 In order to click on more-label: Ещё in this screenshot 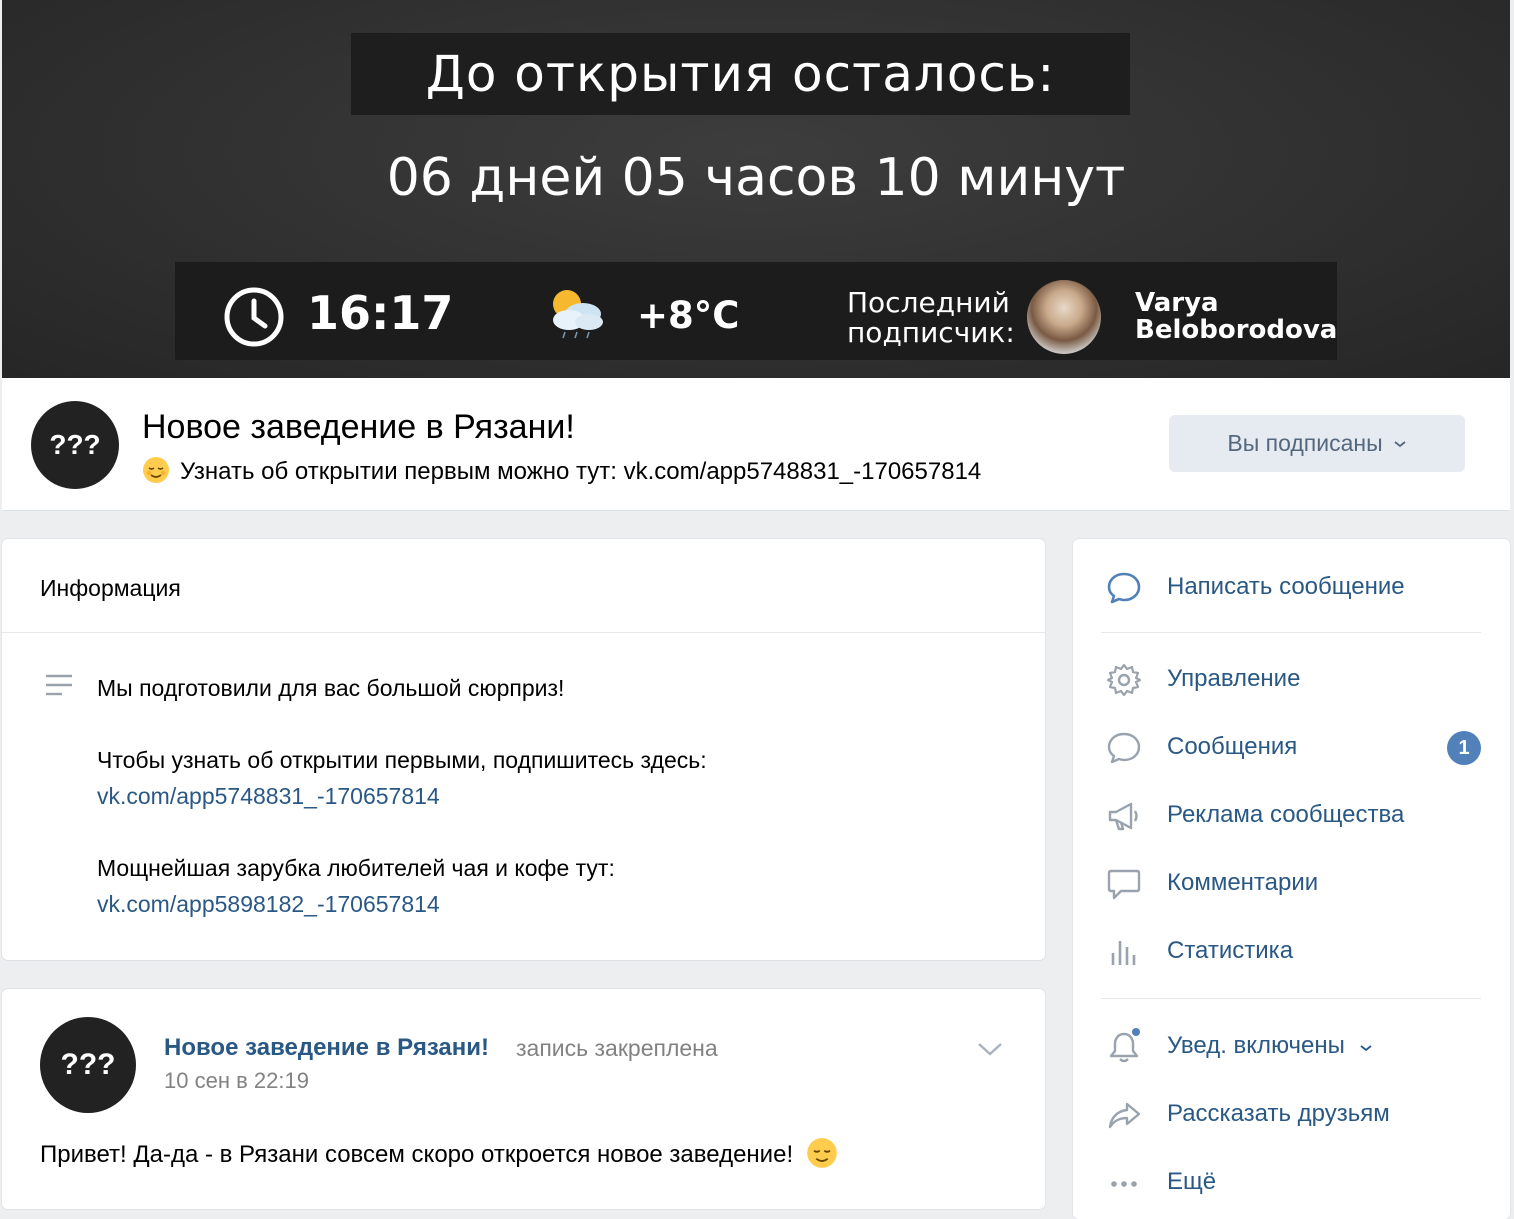, I will do `click(1192, 1181)`.